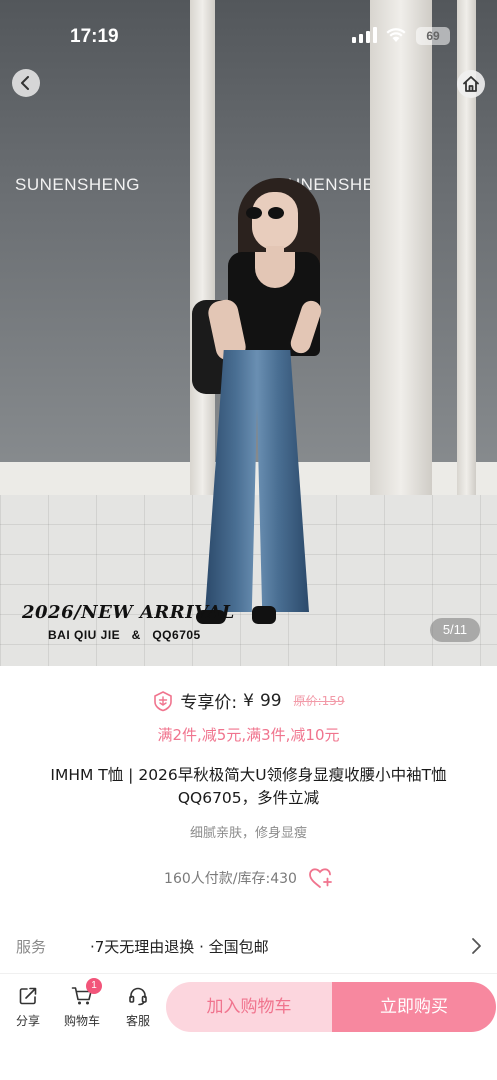 This screenshot has height=1080, width=497. What do you see at coordinates (230, 879) in the screenshot?
I see `sales-stock: 160人付款/库存:430` at bounding box center [230, 879].